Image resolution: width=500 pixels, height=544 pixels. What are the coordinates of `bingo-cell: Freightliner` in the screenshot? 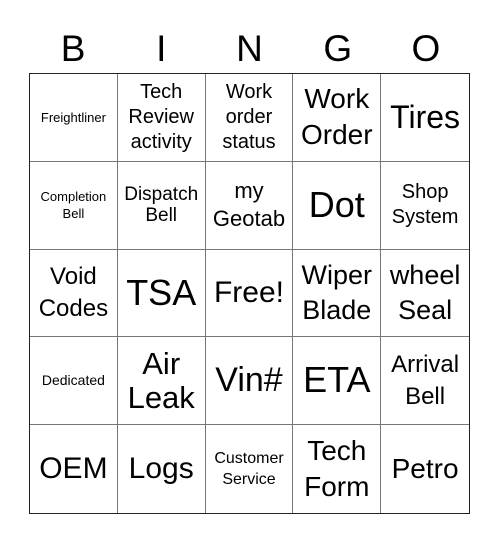 It's located at (74, 118).